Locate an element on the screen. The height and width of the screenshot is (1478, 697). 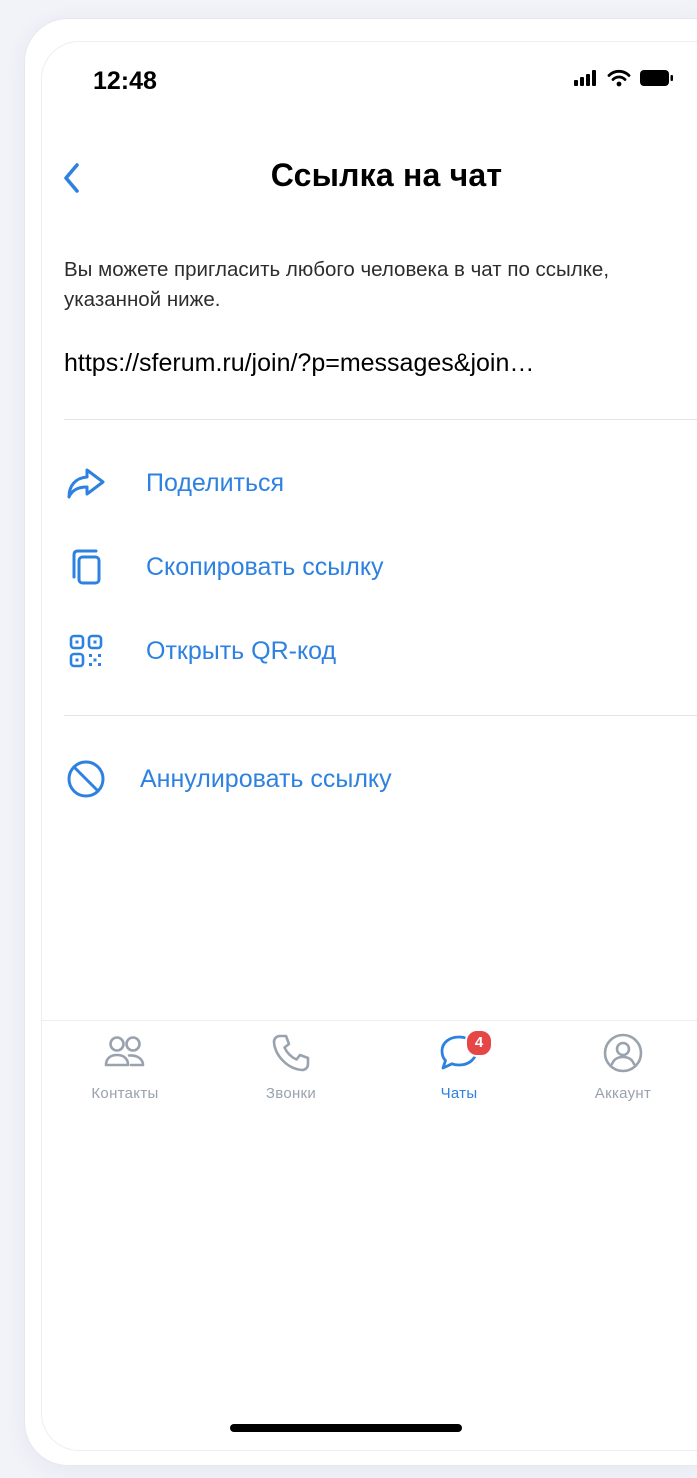
tab-chats: 4 Чаты is located at coordinates (459, 1076).